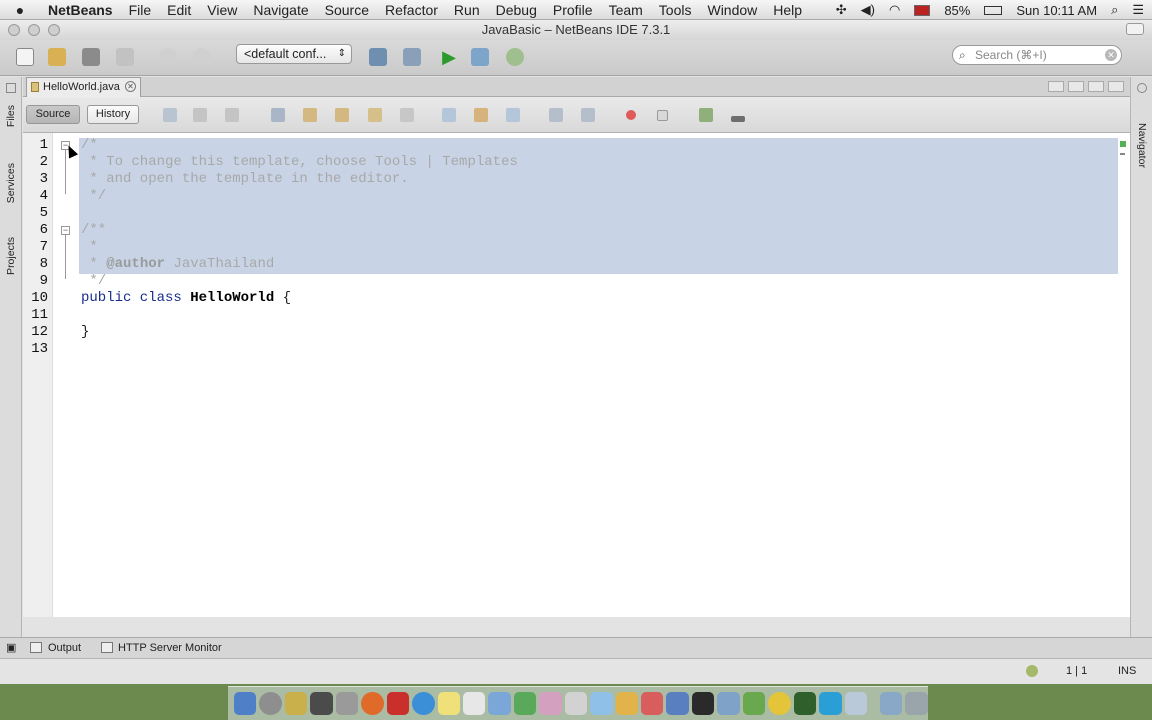  I want to click on menu-profile: Profile, so click(573, 10).